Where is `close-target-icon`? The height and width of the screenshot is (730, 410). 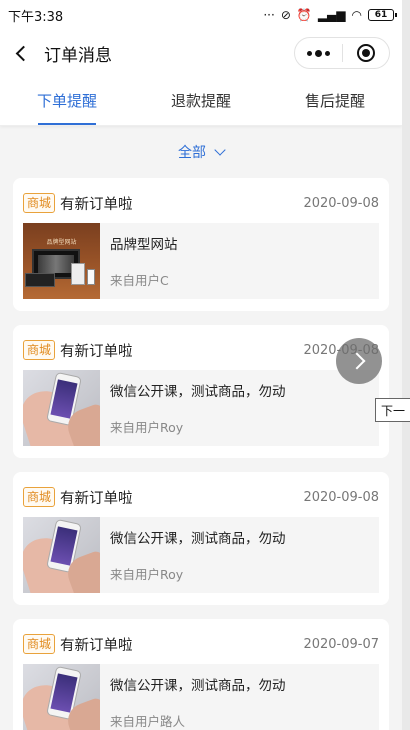 close-target-icon is located at coordinates (366, 53).